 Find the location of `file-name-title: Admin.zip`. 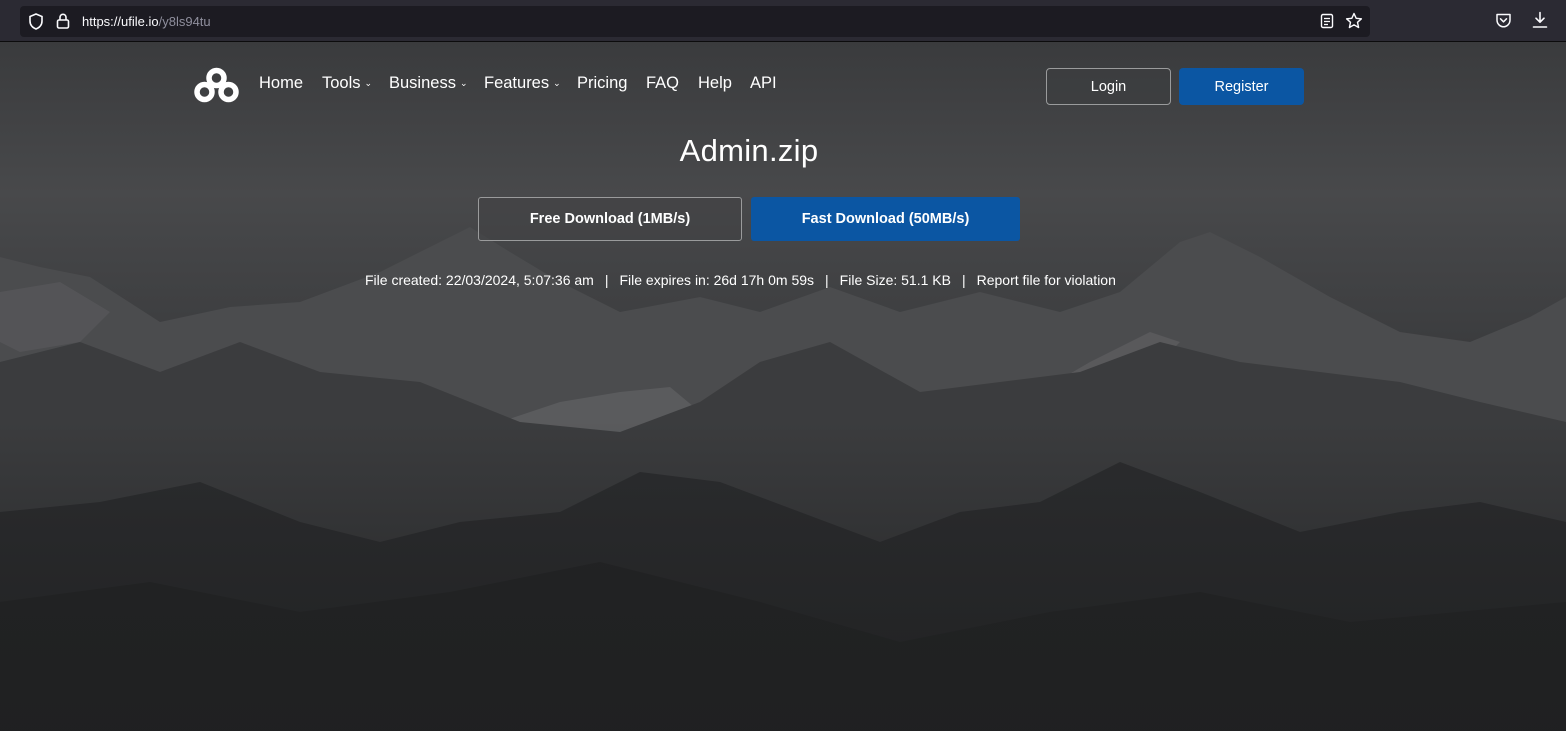

file-name-title: Admin.zip is located at coordinates (783, 151).